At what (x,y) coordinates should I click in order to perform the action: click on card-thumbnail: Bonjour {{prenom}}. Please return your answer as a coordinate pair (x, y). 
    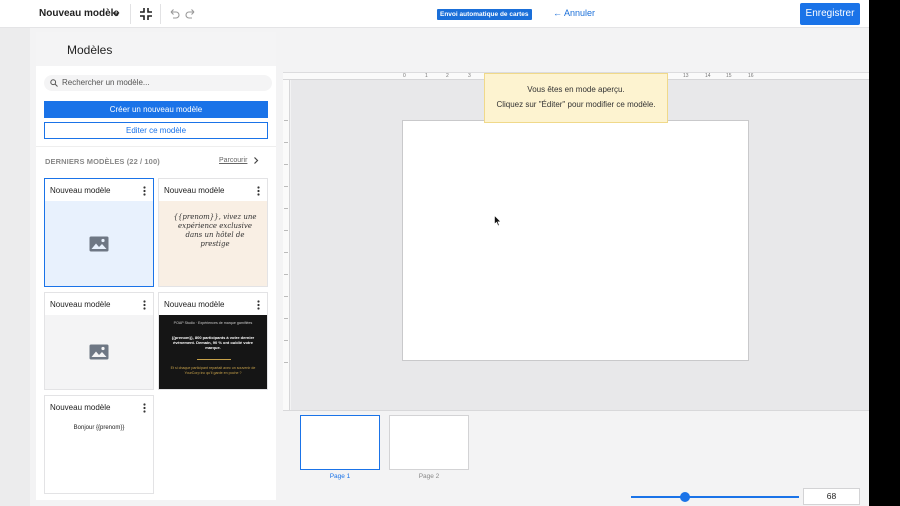
    Looking at the image, I should click on (99, 455).